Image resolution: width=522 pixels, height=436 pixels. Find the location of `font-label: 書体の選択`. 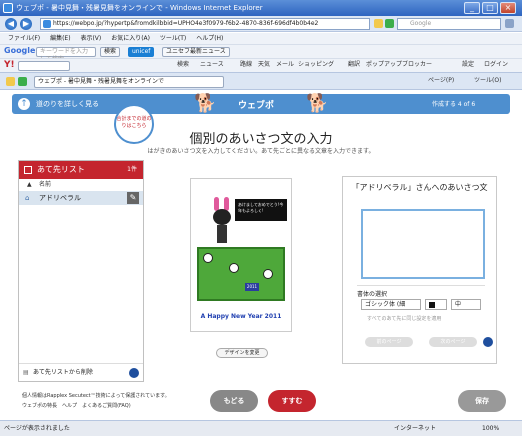

font-label: 書体の選択 is located at coordinates (372, 294).